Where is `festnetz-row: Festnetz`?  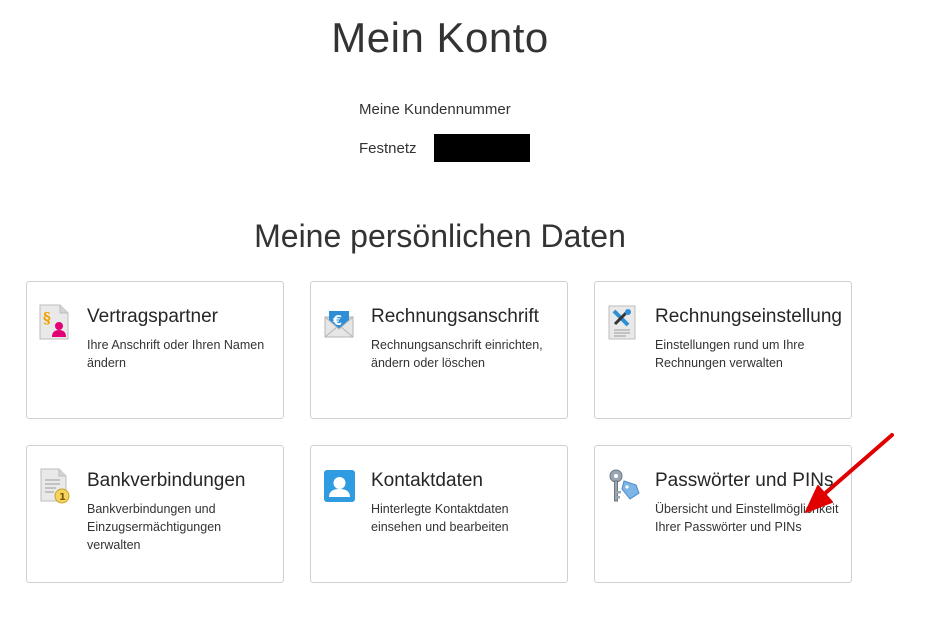
festnetz-row: Festnetz is located at coordinates (444, 148).